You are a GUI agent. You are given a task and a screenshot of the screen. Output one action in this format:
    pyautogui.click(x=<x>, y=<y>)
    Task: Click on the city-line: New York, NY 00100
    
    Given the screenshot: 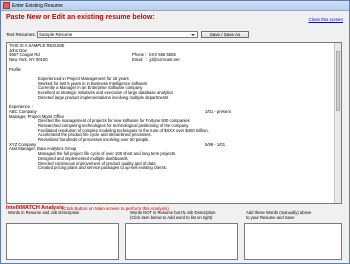 What is the action you would take?
    pyautogui.click(x=28, y=60)
    